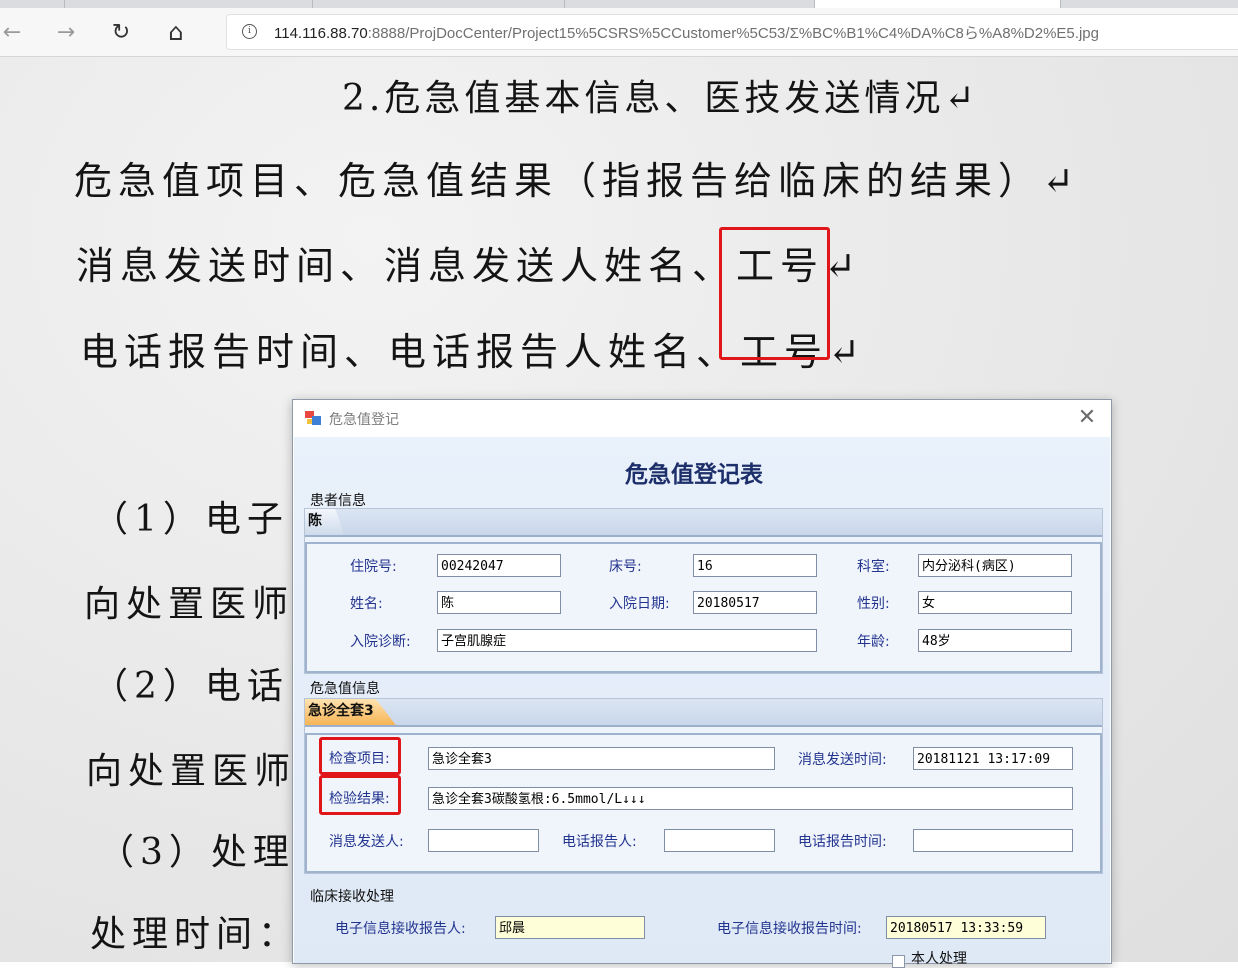  I want to click on dept-label: 科室:, so click(873, 567).